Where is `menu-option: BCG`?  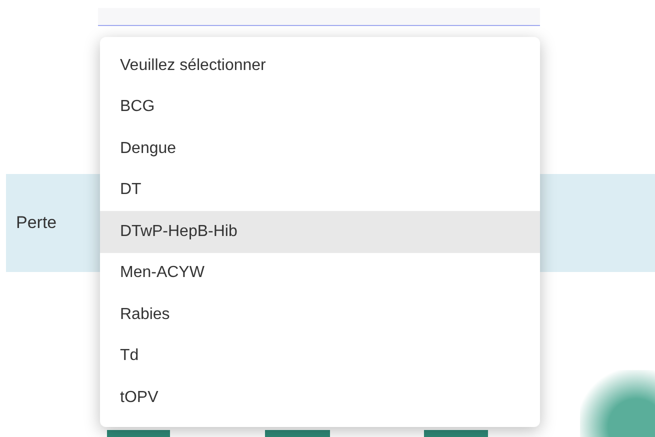
menu-option: BCG is located at coordinates (320, 107).